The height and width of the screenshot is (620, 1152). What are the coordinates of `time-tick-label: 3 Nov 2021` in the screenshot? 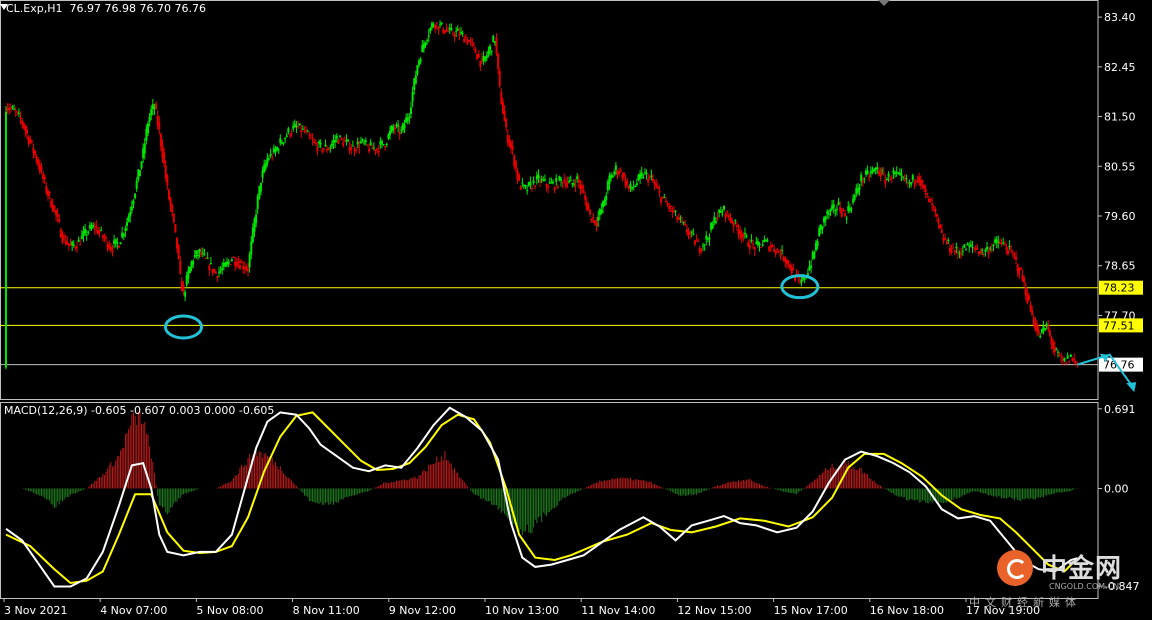 It's located at (35, 610).